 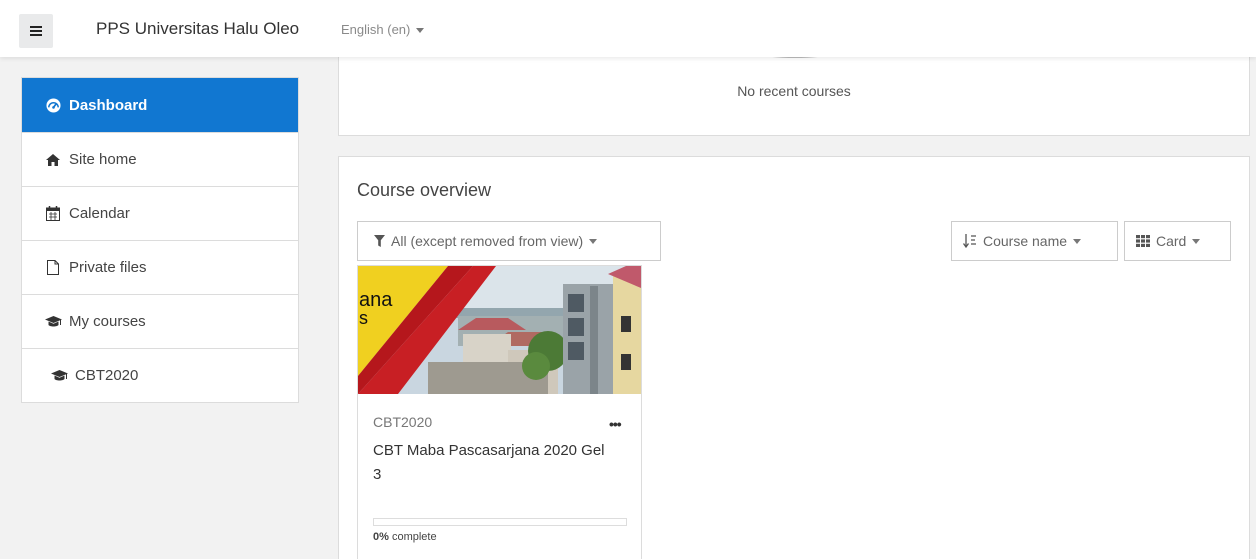 What do you see at coordinates (493, 463) in the screenshot?
I see `course-full-name-link: CBT Maba Pascasarjana 2020 Gel 3` at bounding box center [493, 463].